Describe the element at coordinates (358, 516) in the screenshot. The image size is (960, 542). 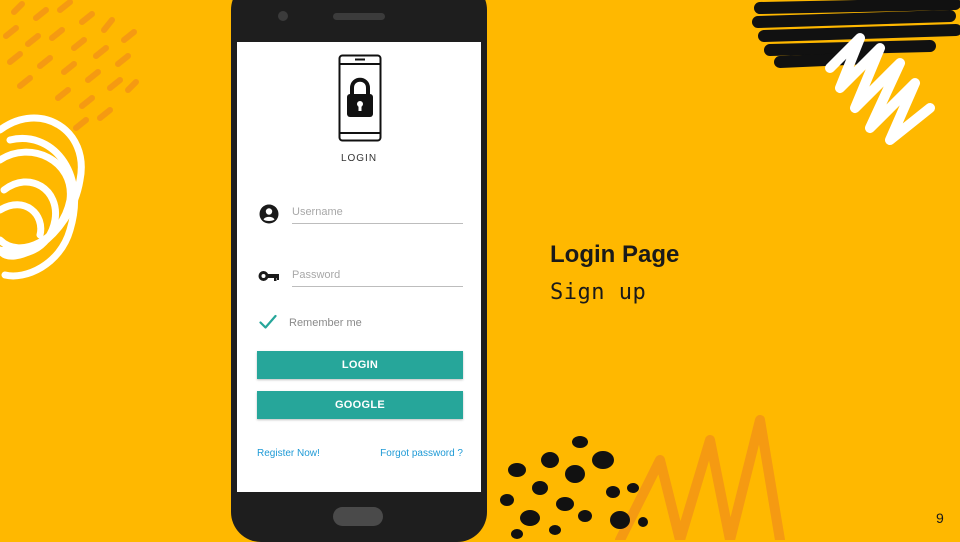
I see `home-button` at that location.